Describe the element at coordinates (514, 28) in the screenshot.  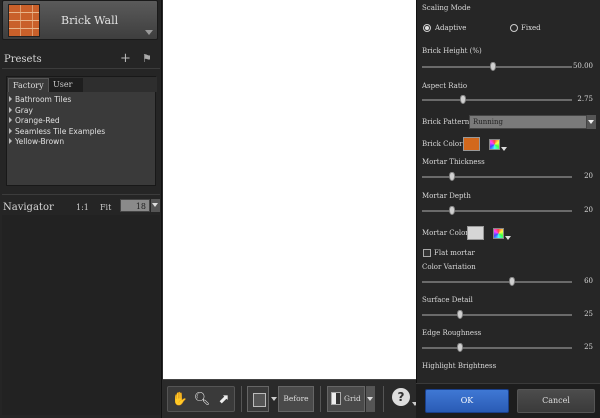
I see `radio-fixed` at that location.